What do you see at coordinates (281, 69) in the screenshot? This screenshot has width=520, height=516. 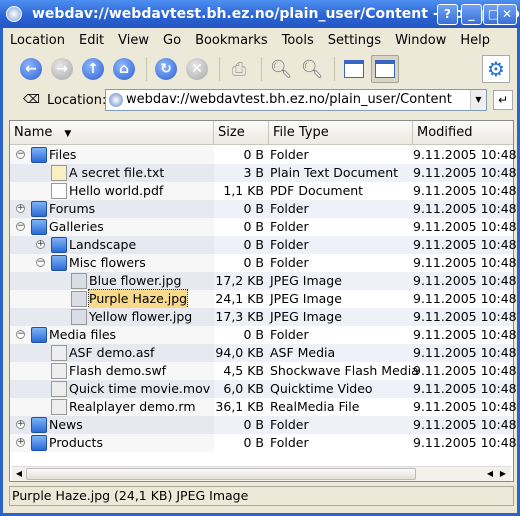 I see `zoom-in-button: 🔍︎` at bounding box center [281, 69].